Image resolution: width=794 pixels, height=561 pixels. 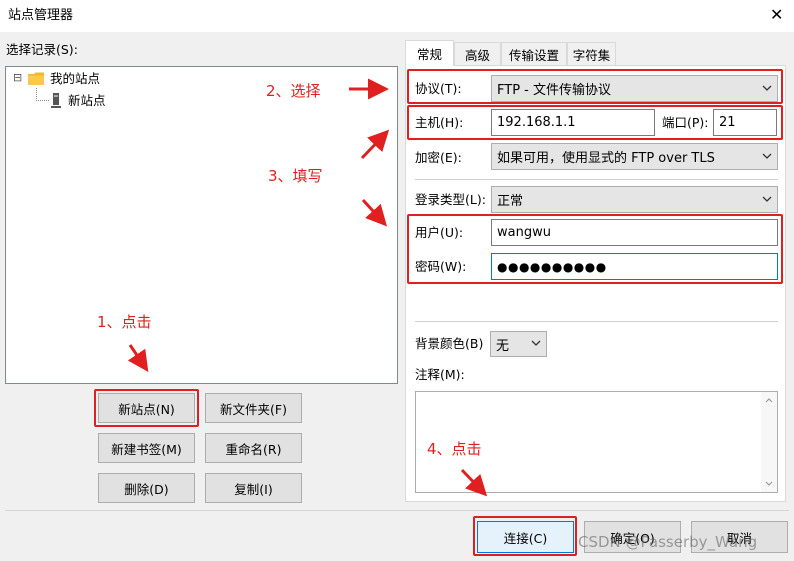 I want to click on copy-button: 复制(I), so click(x=253, y=488).